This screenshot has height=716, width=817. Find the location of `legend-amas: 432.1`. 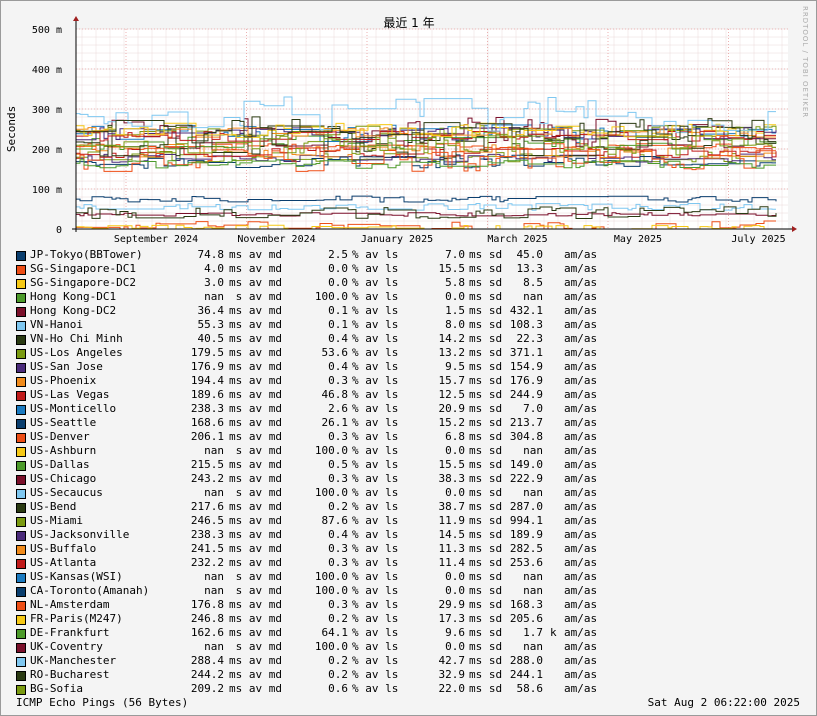

legend-amas: 432.1 is located at coordinates (526, 310).